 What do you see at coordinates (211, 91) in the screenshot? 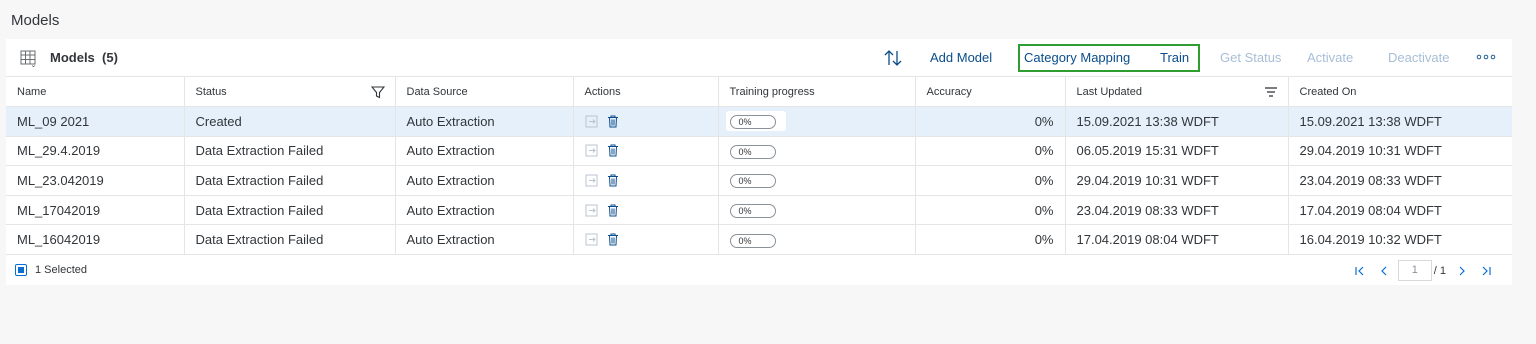
I see `column-header-status-label: Status` at bounding box center [211, 91].